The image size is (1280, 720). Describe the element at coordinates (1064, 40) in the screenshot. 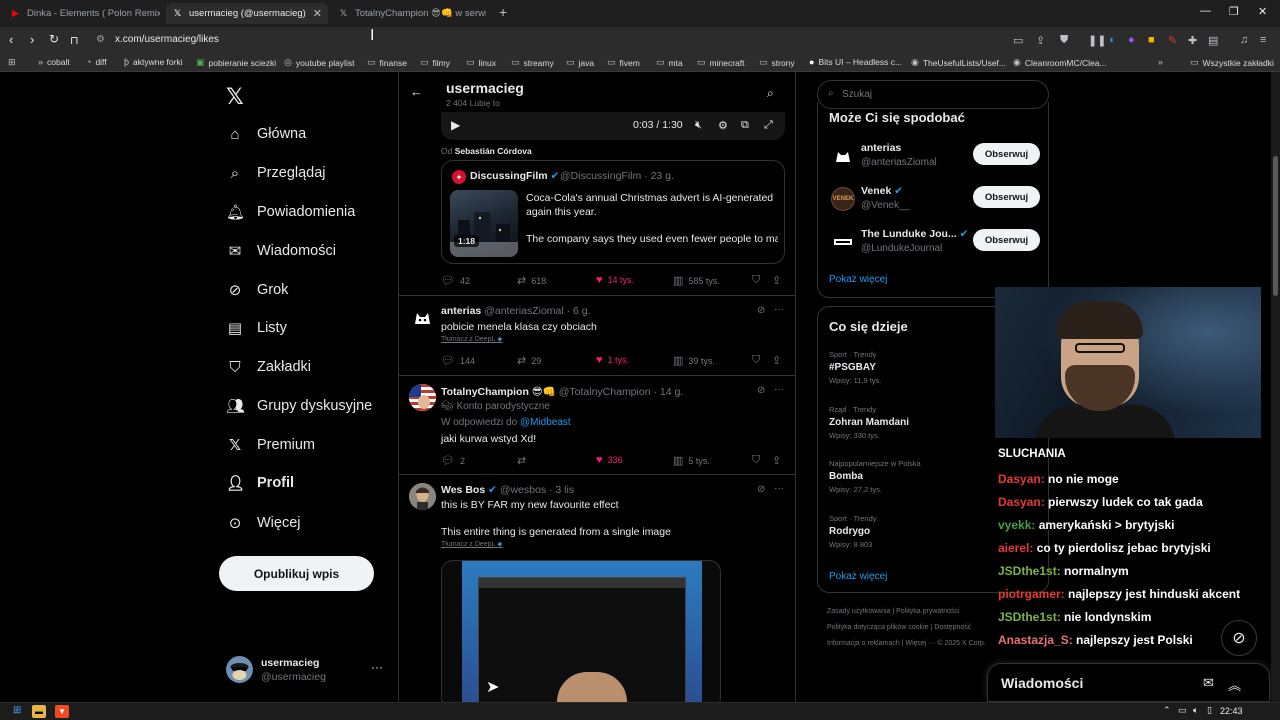

I see `shield-icon: ⛊` at that location.